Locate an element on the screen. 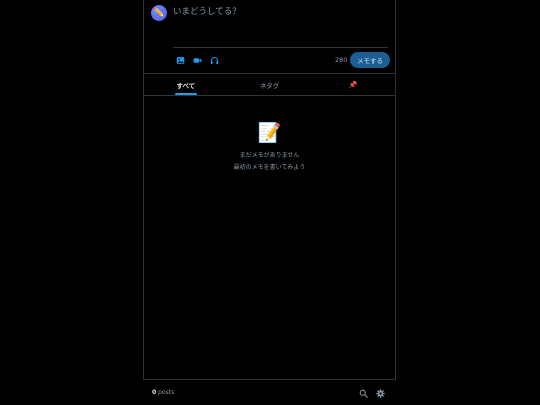 This screenshot has width=540, height=405. empty-state-message: まだメモがありません is located at coordinates (269, 155).